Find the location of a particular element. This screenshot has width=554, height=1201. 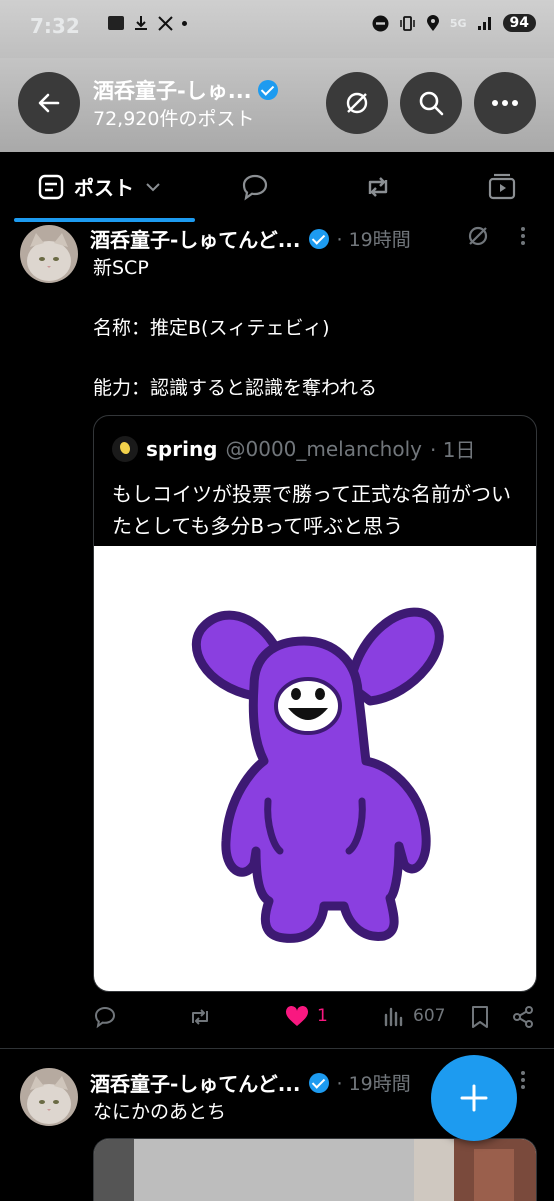

dot-icon is located at coordinates (184, 23).